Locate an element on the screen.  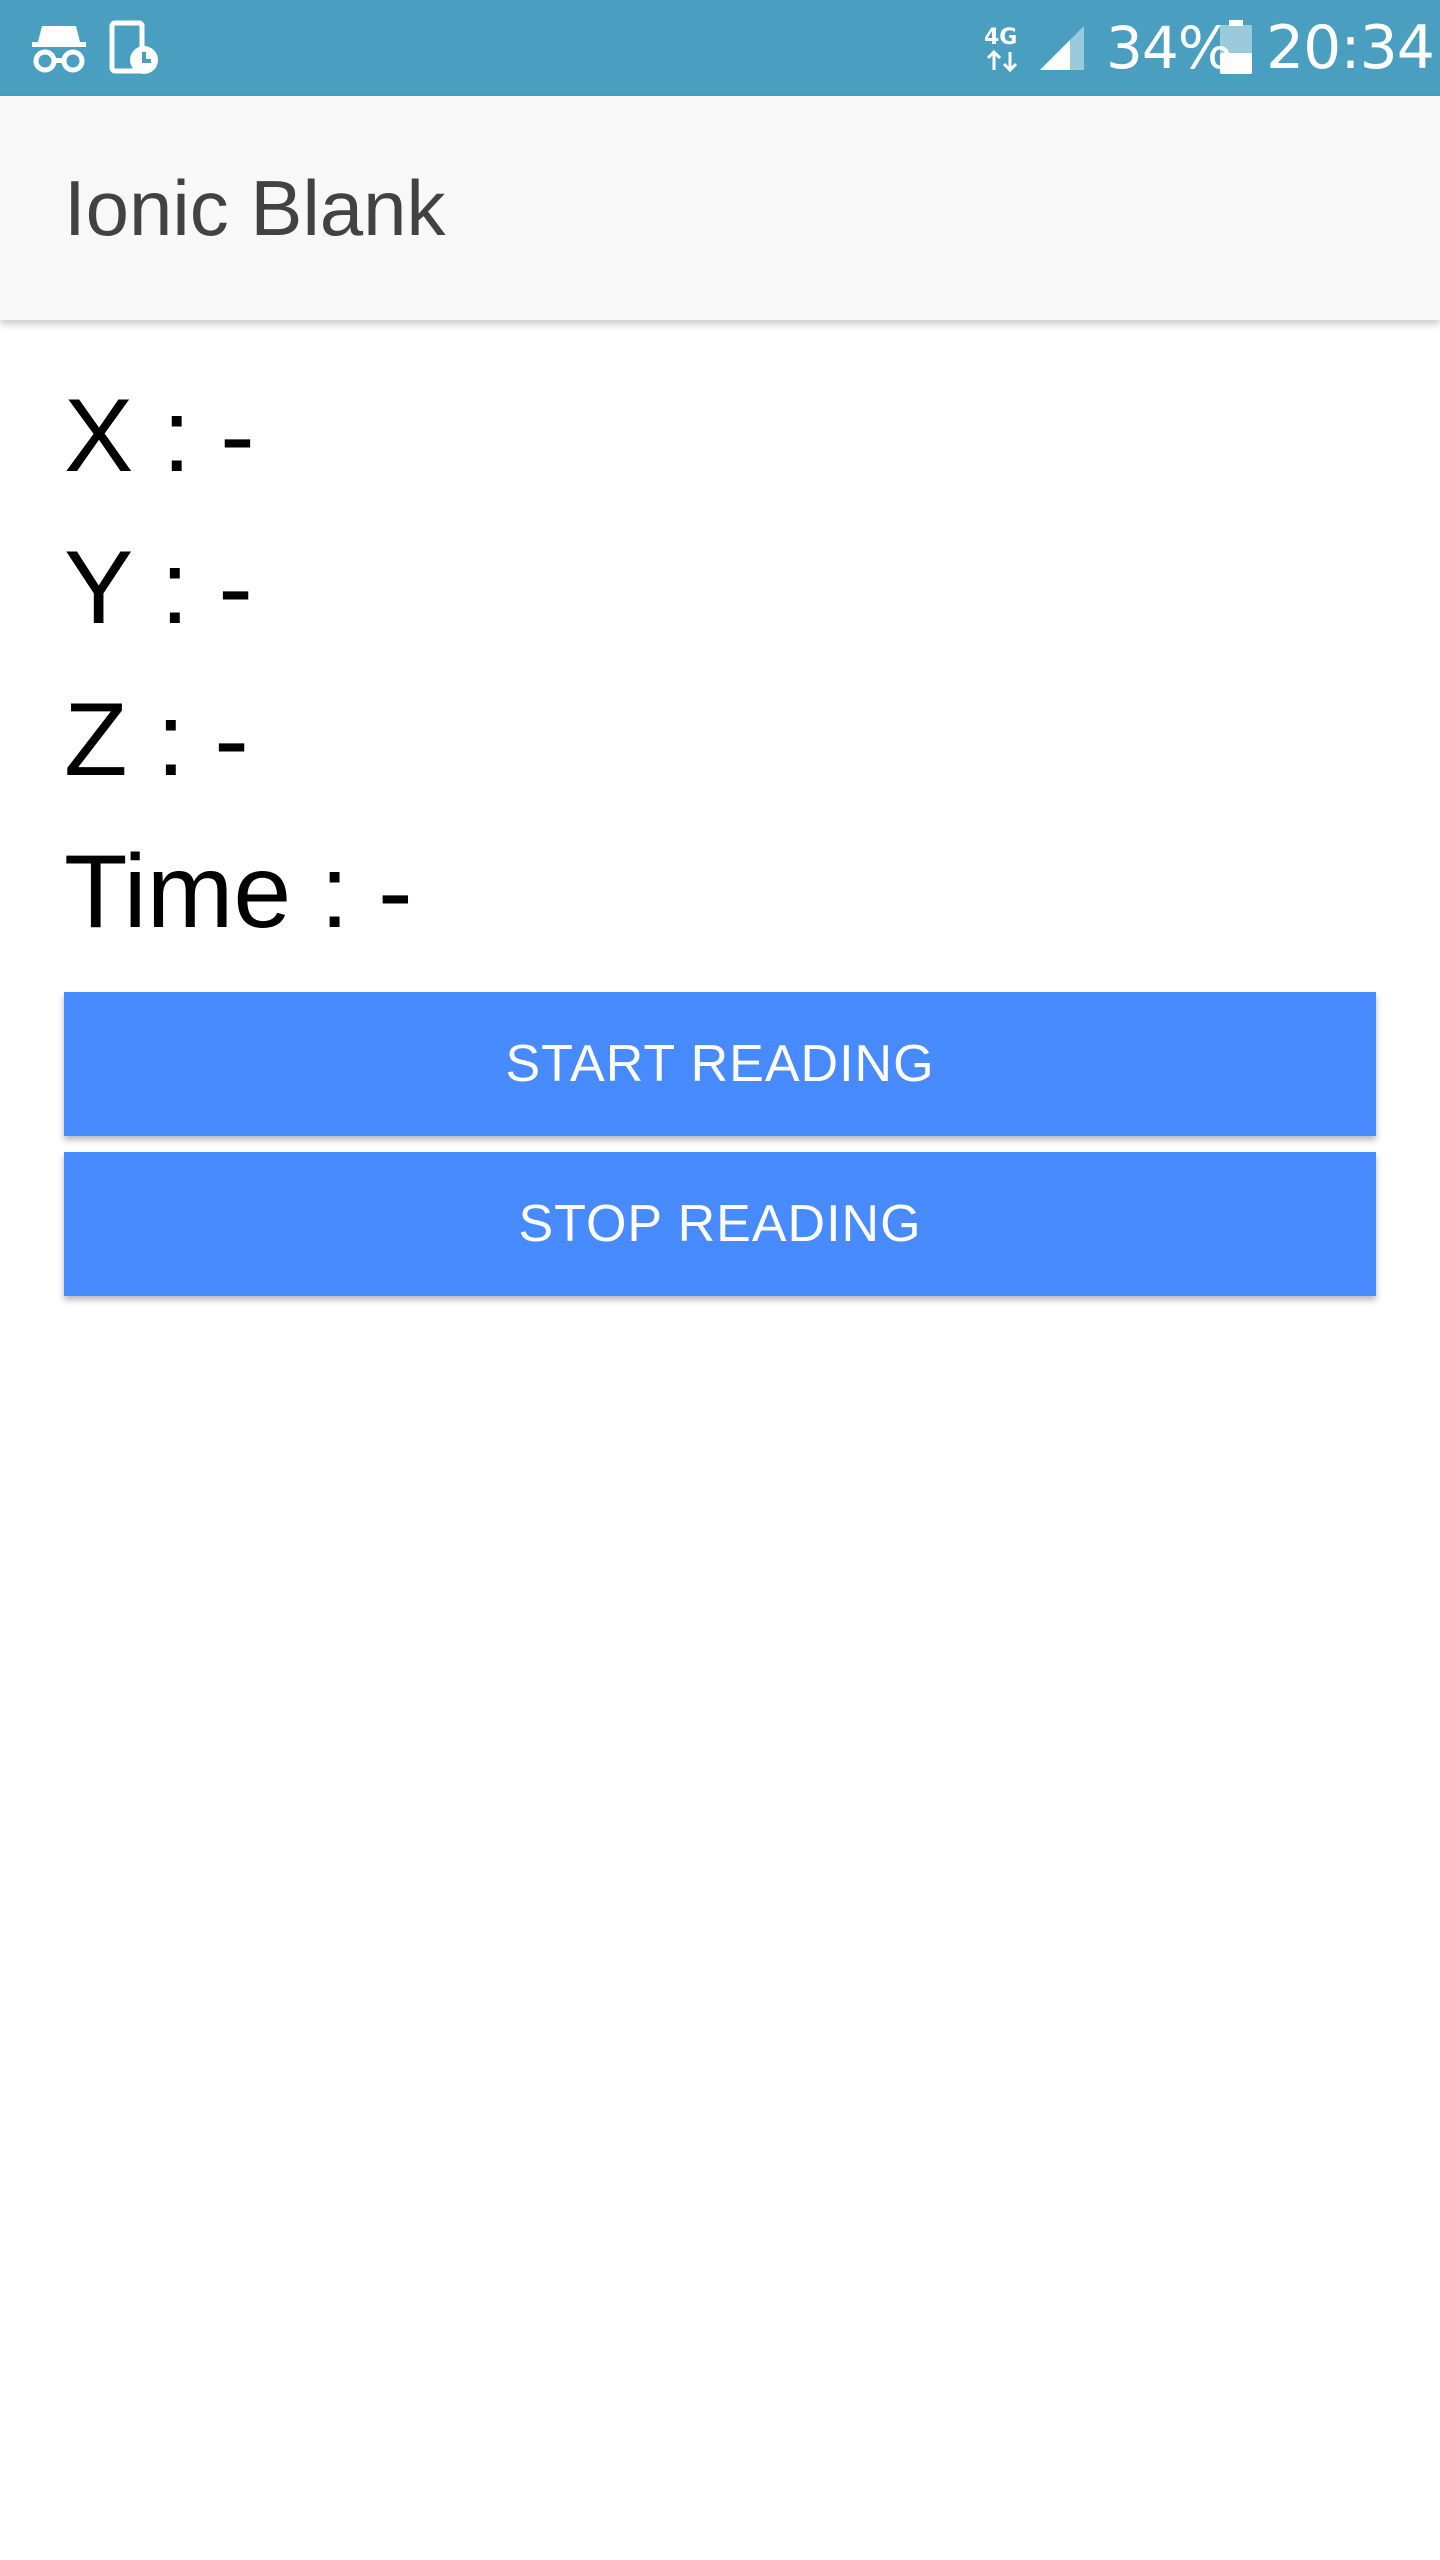
app-header: Ionic Blank is located at coordinates (720, 208).